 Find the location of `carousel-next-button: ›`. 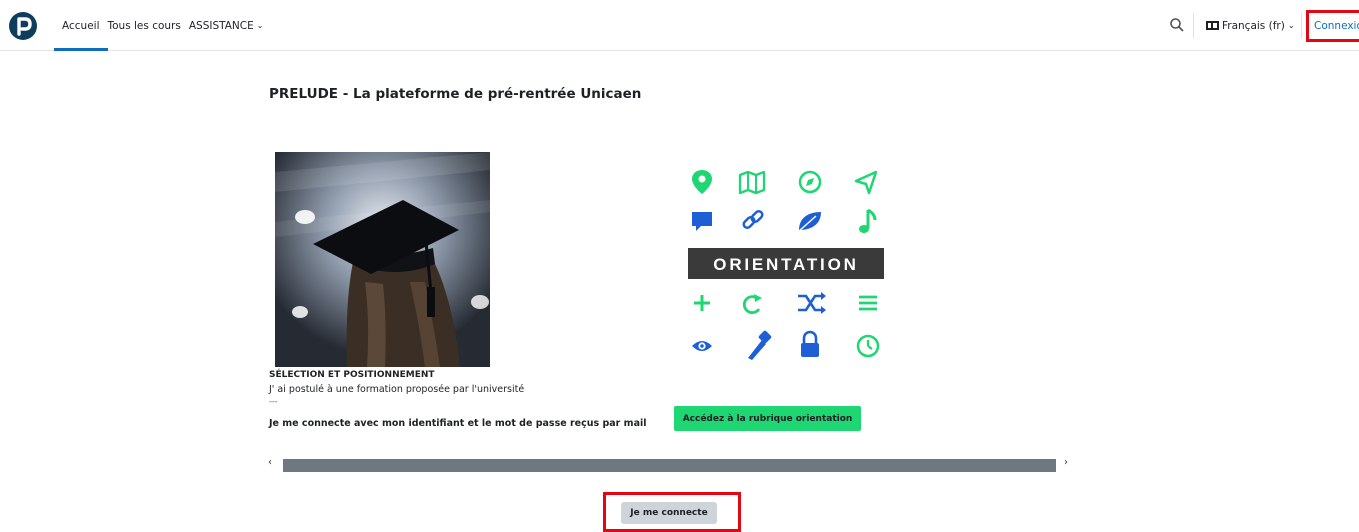

carousel-next-button: › is located at coordinates (1066, 462).